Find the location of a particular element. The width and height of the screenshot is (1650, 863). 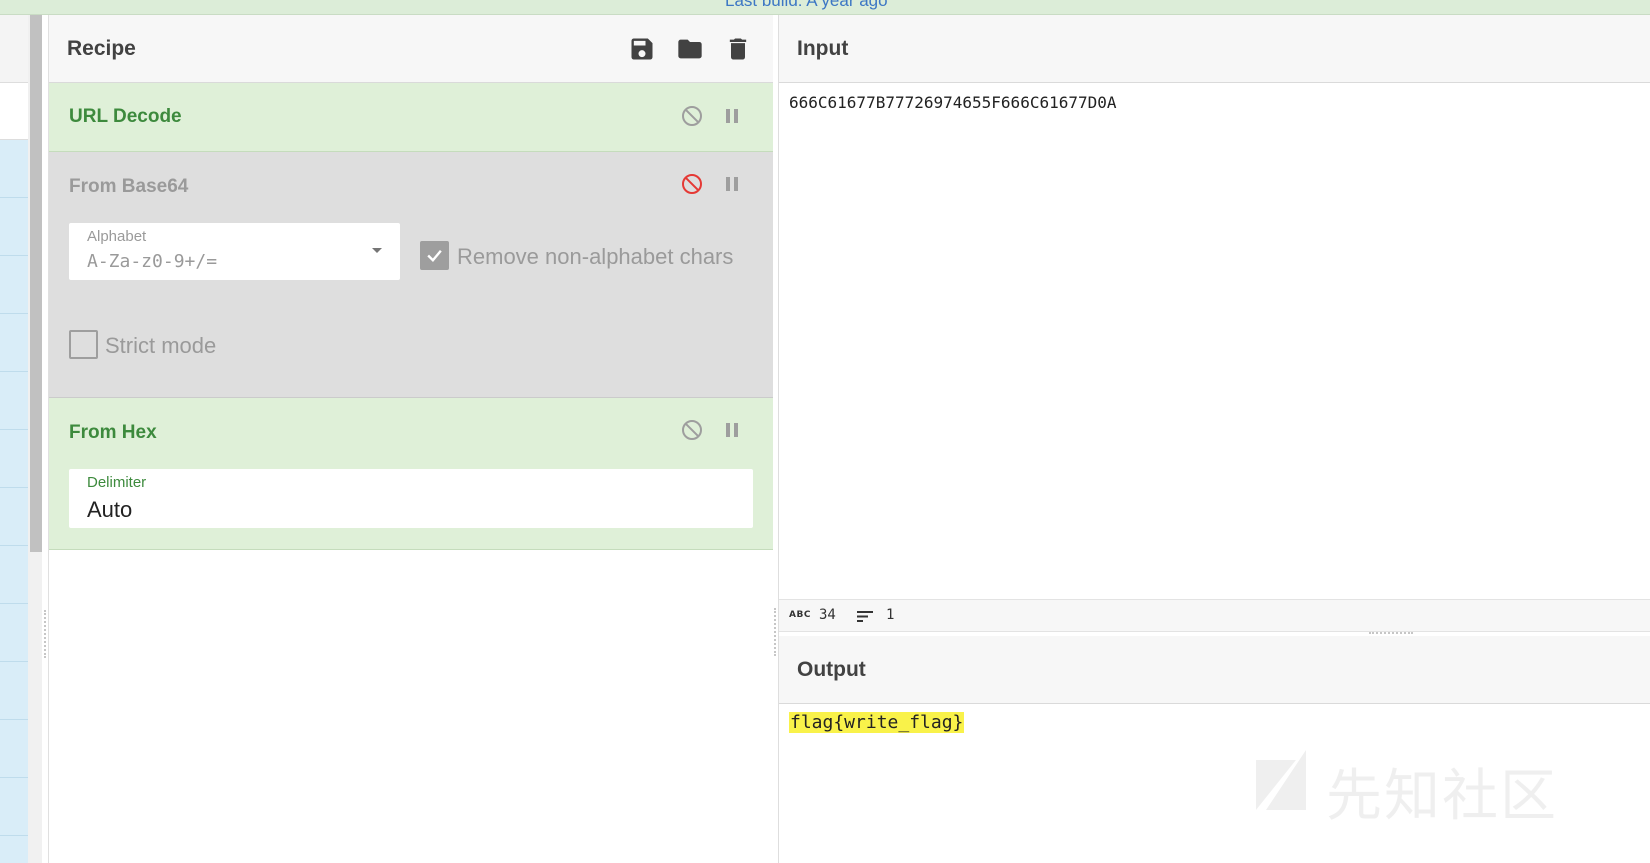

folder-icon is located at coordinates (690, 49).